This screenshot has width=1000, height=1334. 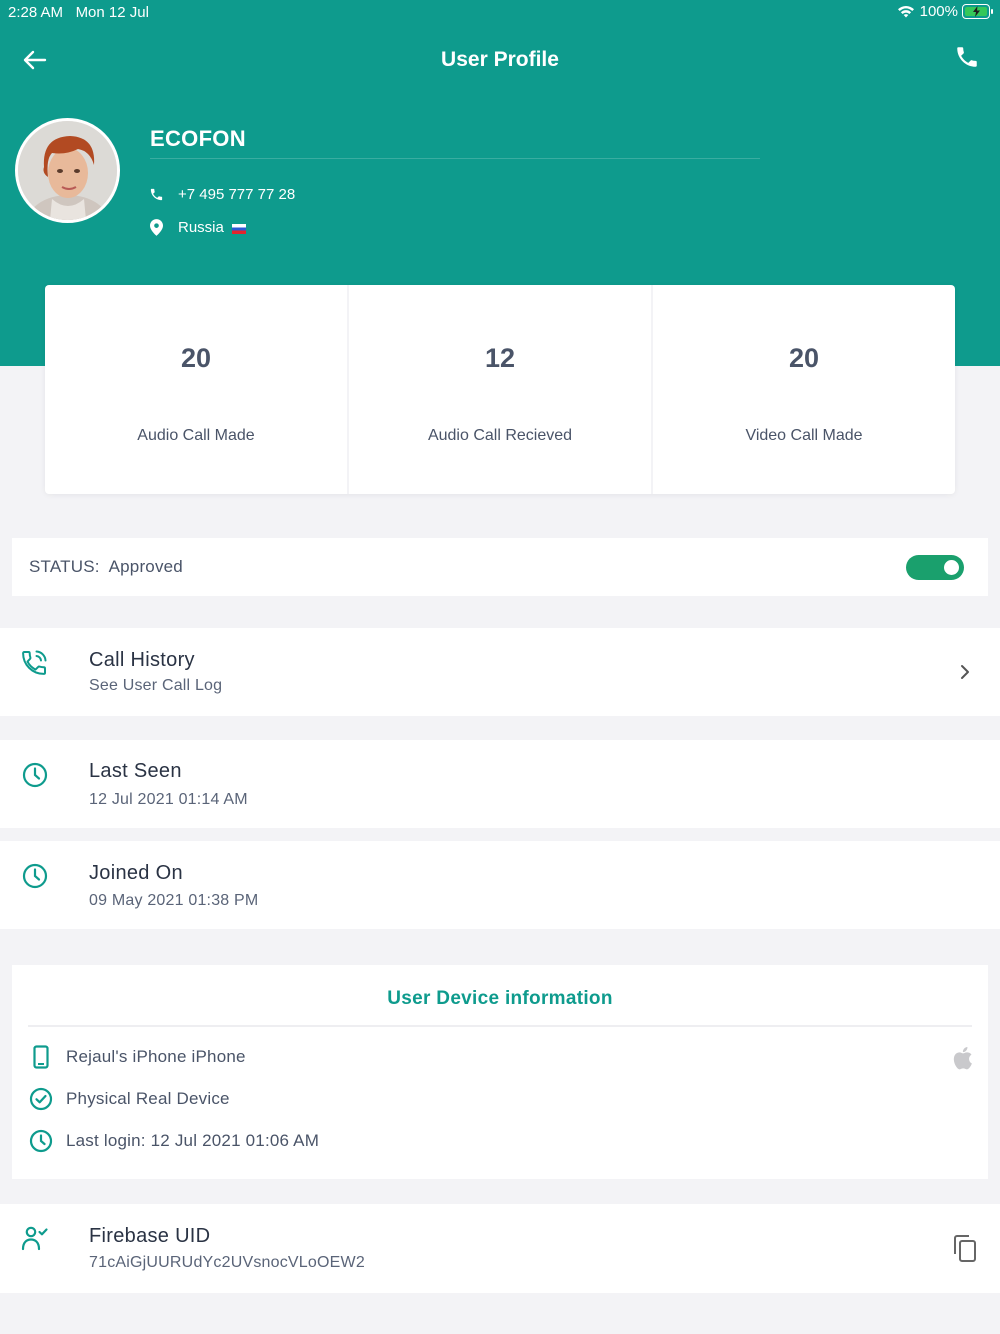 I want to click on status-toggle, so click(x=935, y=567).